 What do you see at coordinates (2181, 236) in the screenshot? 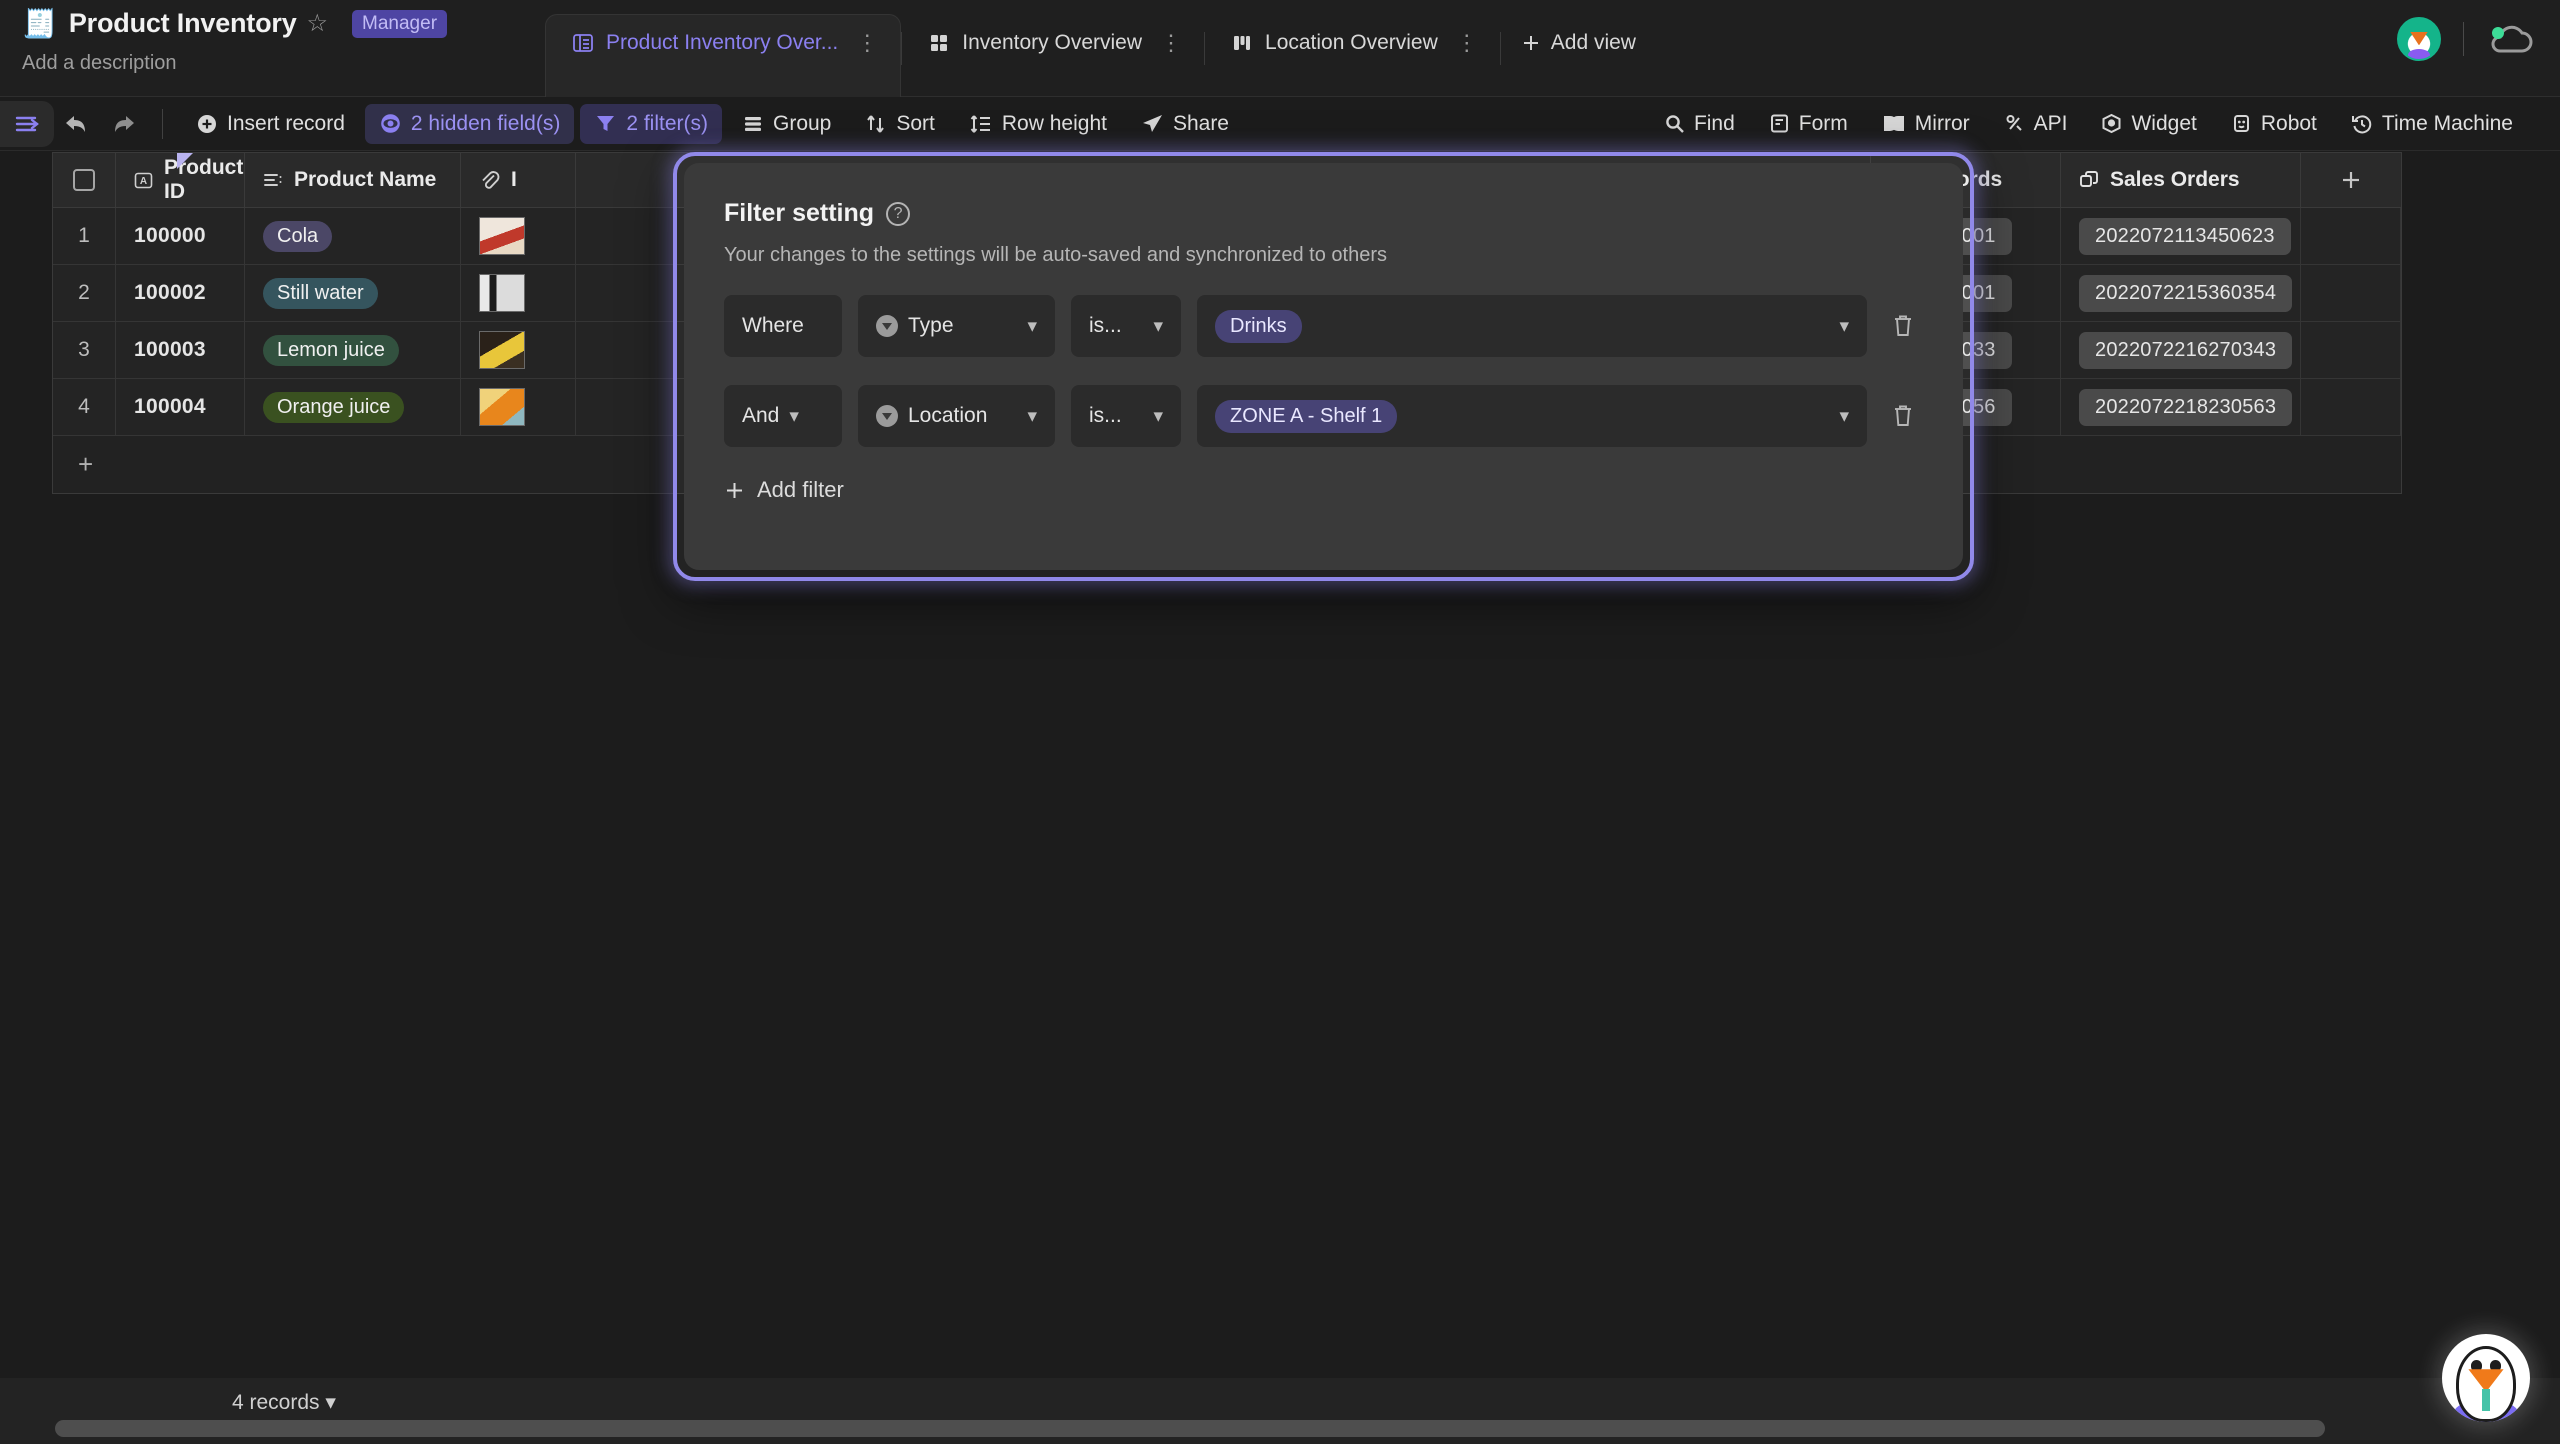
I see `cell-sales-order: 2022072113450623` at bounding box center [2181, 236].